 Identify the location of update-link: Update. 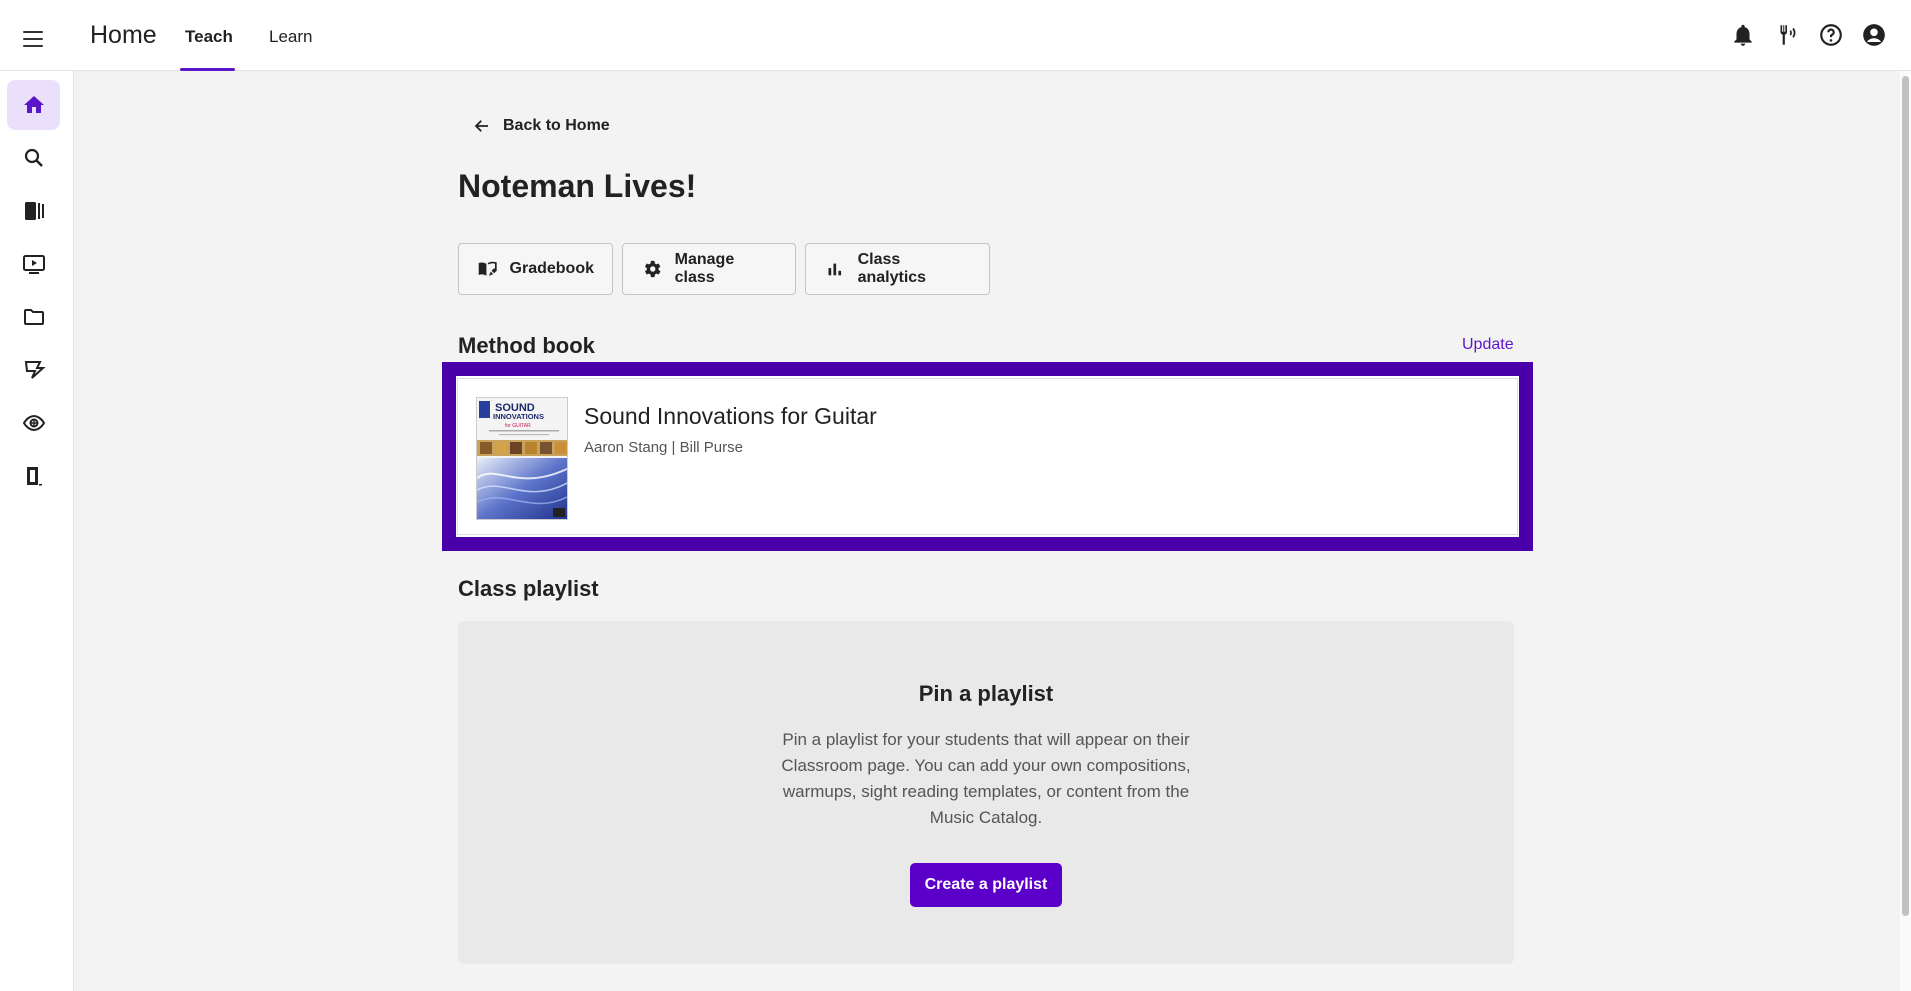
(1488, 345).